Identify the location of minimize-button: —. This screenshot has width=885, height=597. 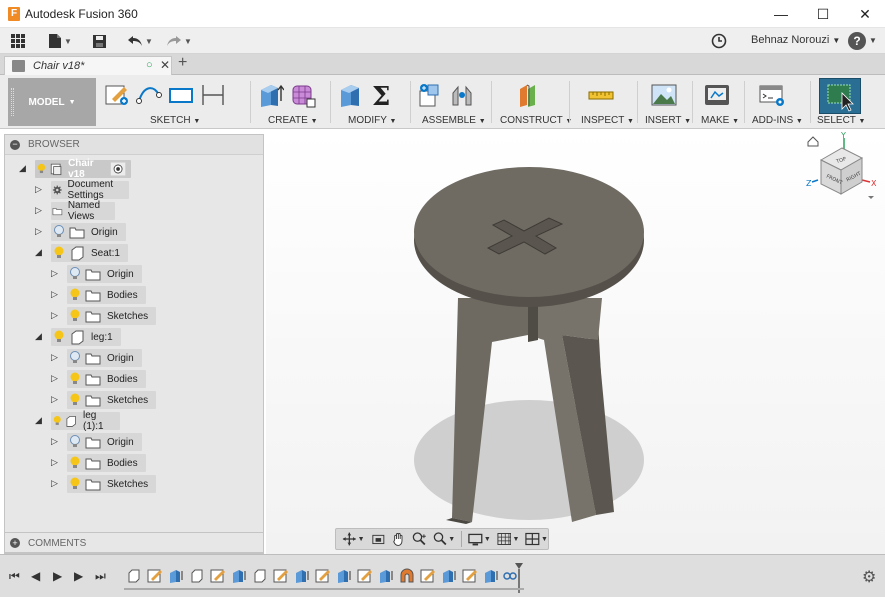
(781, 14).